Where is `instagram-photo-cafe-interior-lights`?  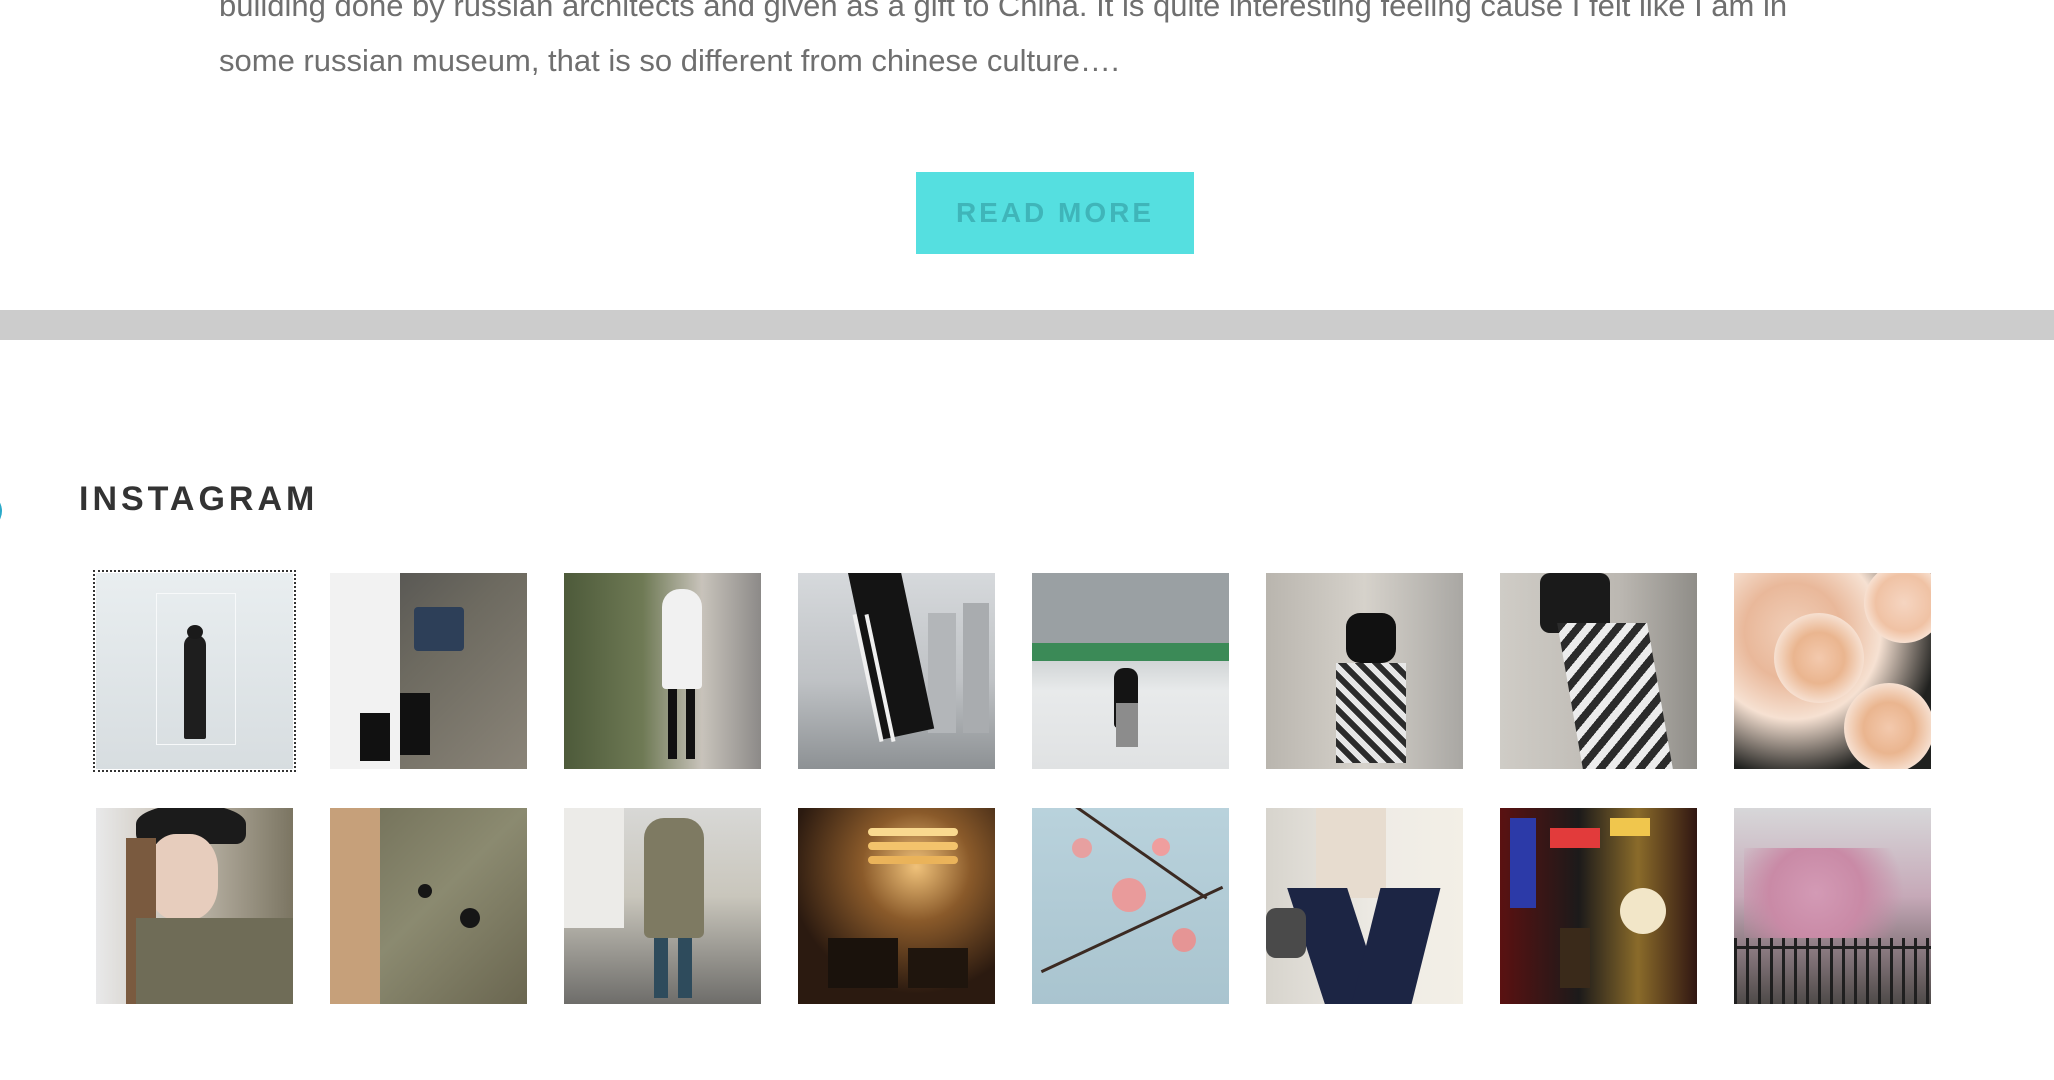 instagram-photo-cafe-interior-lights is located at coordinates (896, 906).